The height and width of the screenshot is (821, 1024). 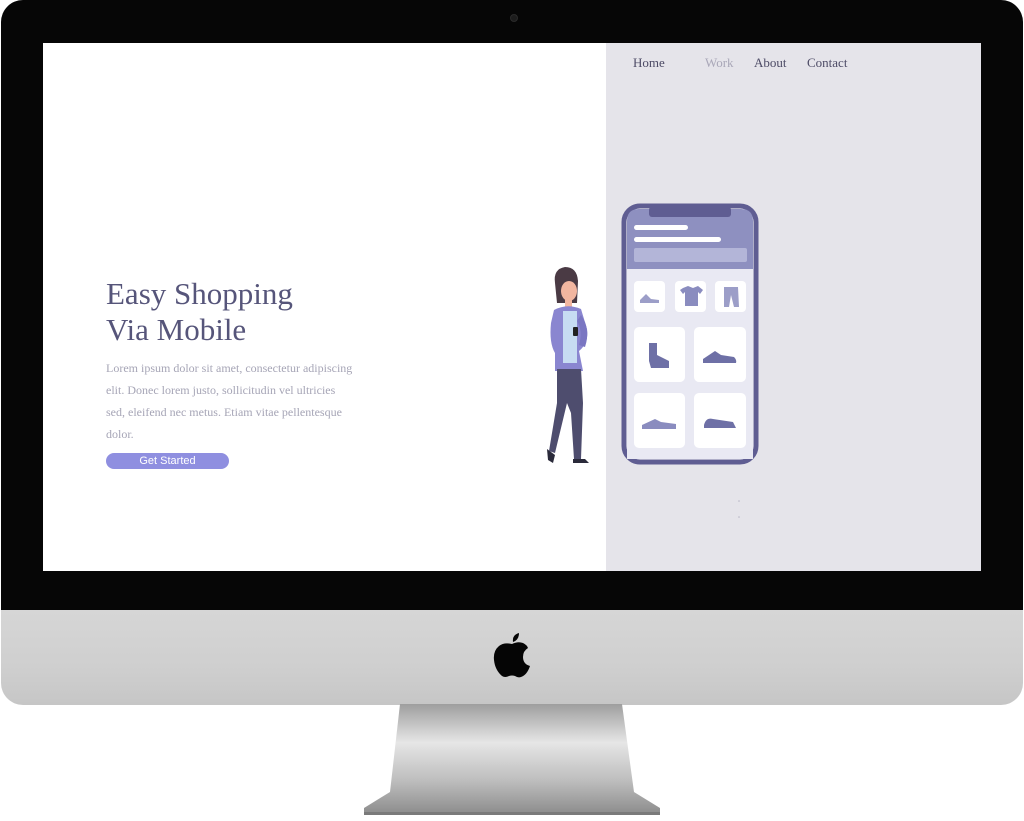 What do you see at coordinates (690, 334) in the screenshot?
I see `phone-mockup` at bounding box center [690, 334].